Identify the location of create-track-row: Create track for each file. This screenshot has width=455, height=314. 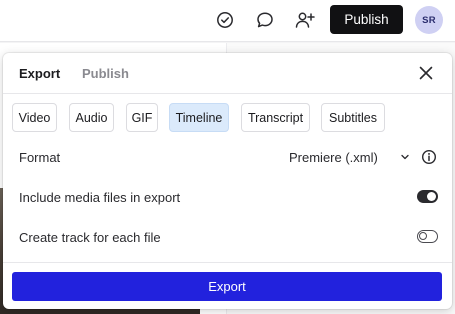
(229, 237).